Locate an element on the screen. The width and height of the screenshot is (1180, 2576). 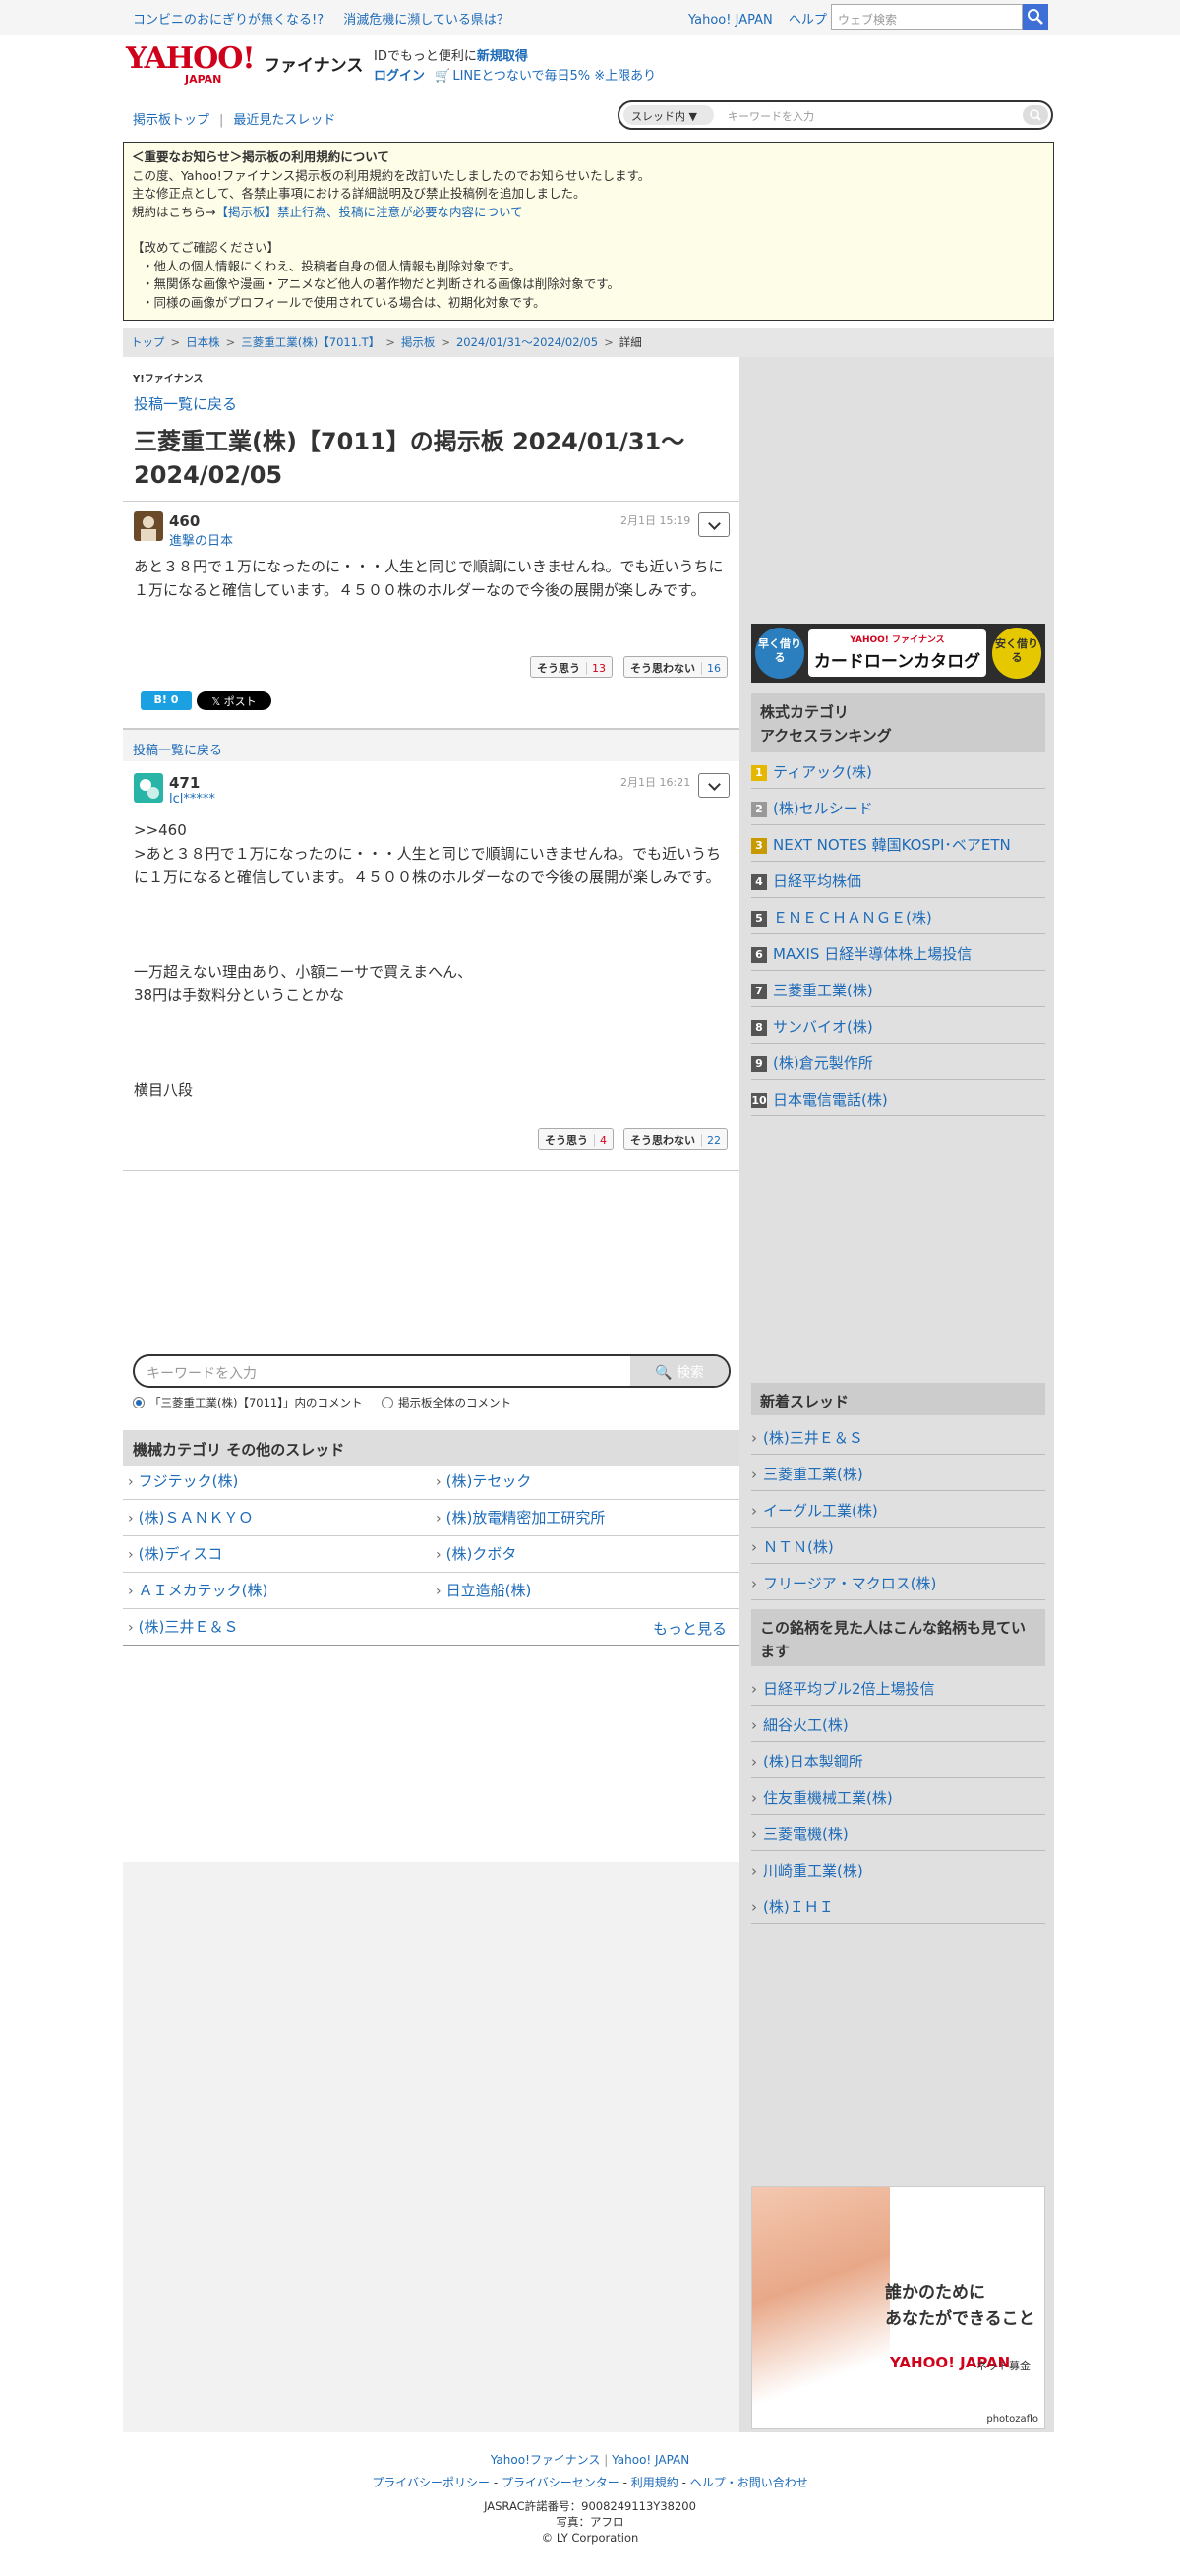
other-thread-link: 日立造船(株) is located at coordinates (484, 1590).